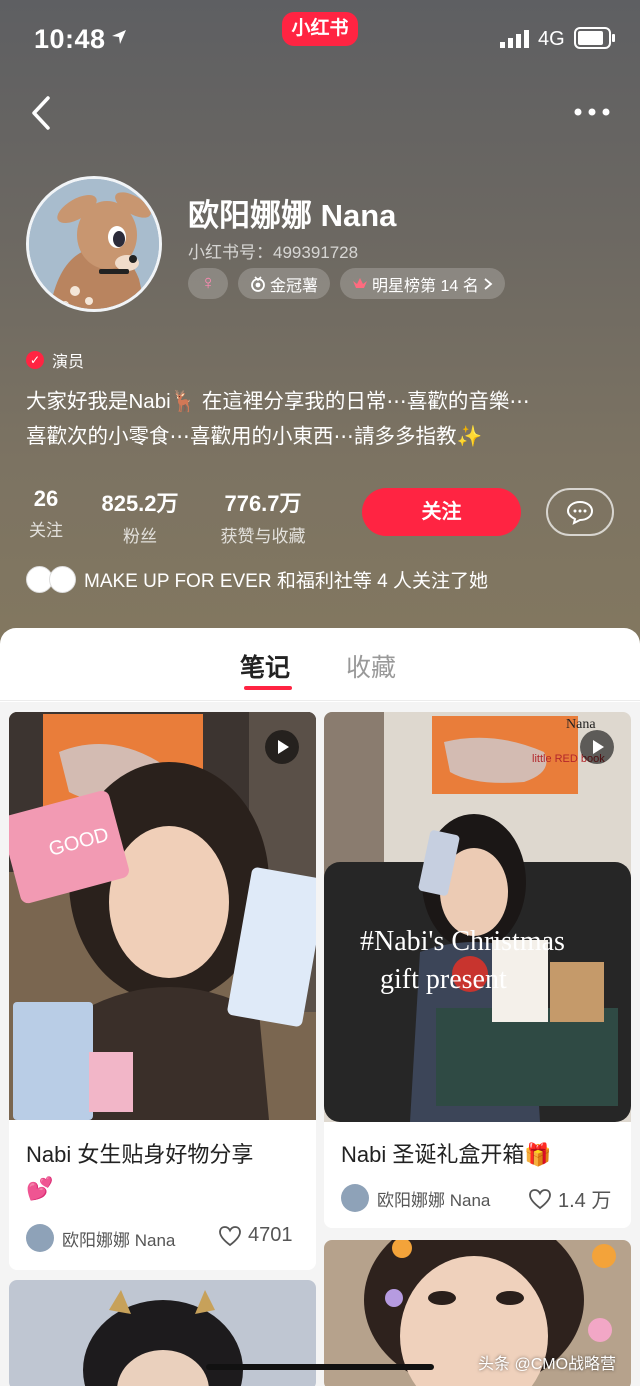 The width and height of the screenshot is (640, 1386). I want to click on note-card, so click(162, 1333).